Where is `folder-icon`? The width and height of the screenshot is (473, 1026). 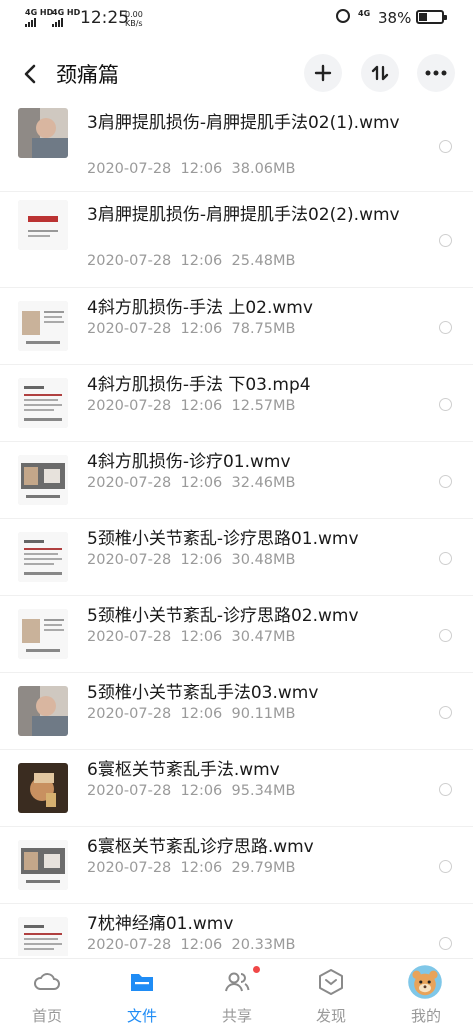 folder-icon is located at coordinates (142, 982).